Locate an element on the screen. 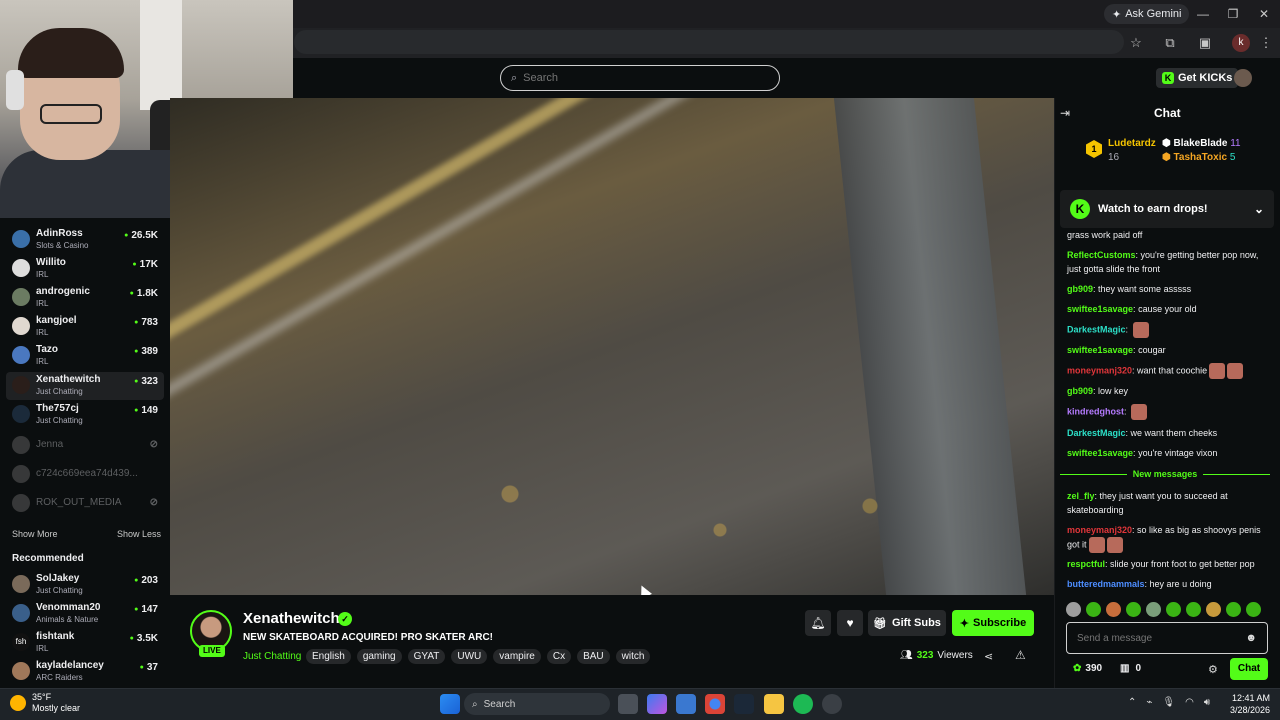 The width and height of the screenshot is (1280, 720). taskbar-search: ⌕ Search is located at coordinates (537, 704).